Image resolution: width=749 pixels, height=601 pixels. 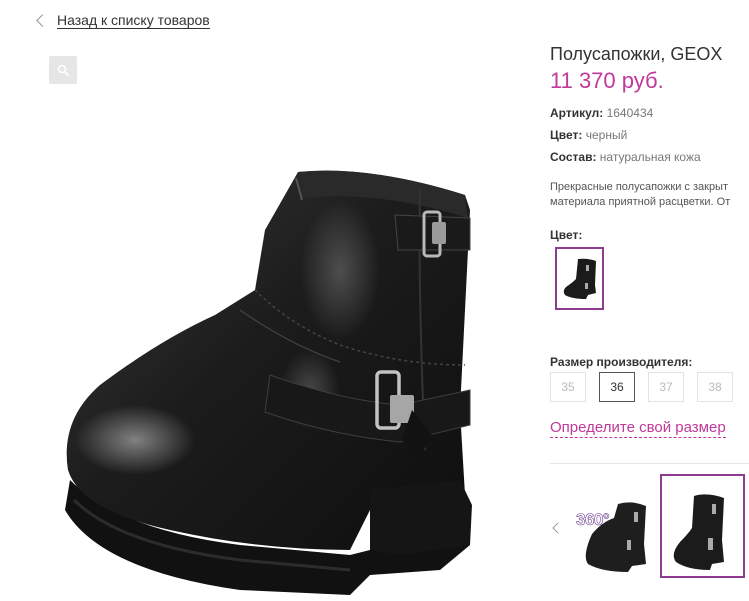 I want to click on product-price: 11 370 руб., so click(x=607, y=80).